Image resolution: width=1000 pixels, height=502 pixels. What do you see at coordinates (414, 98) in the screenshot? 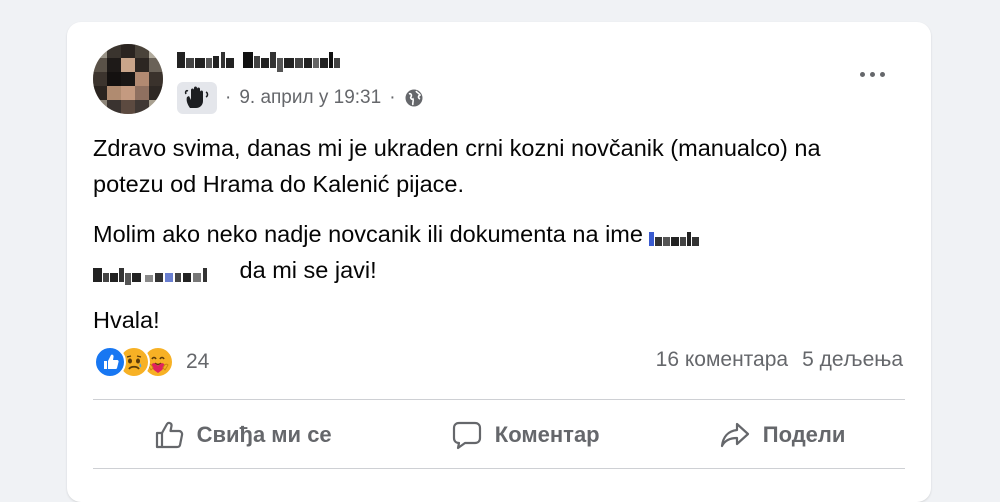
I see `globe-icon` at bounding box center [414, 98].